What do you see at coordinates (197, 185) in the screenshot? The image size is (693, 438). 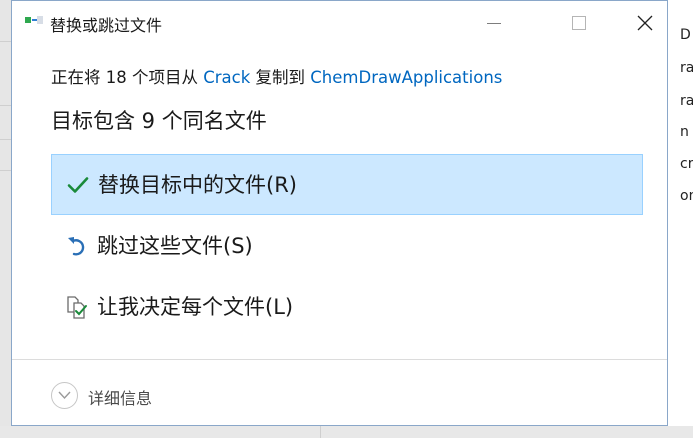 I see `replace-files-label: 替换目标中的文件(R)` at bounding box center [197, 185].